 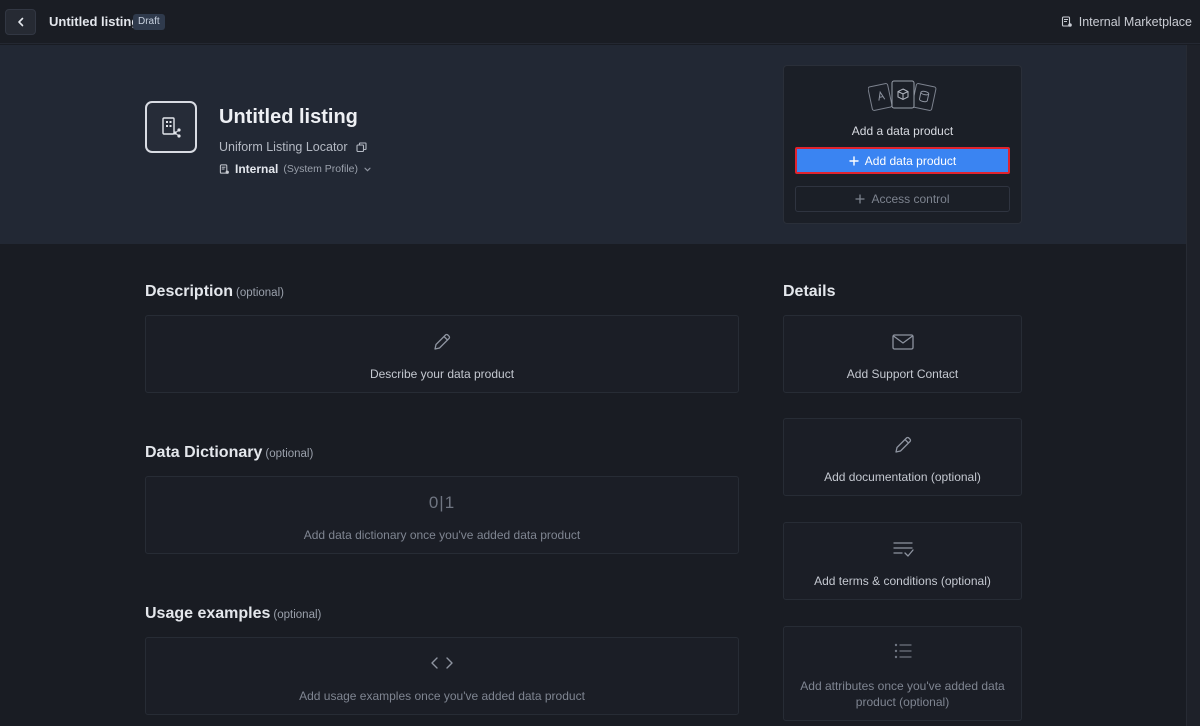 I want to click on dictionary-optional: (optional), so click(x=289, y=454).